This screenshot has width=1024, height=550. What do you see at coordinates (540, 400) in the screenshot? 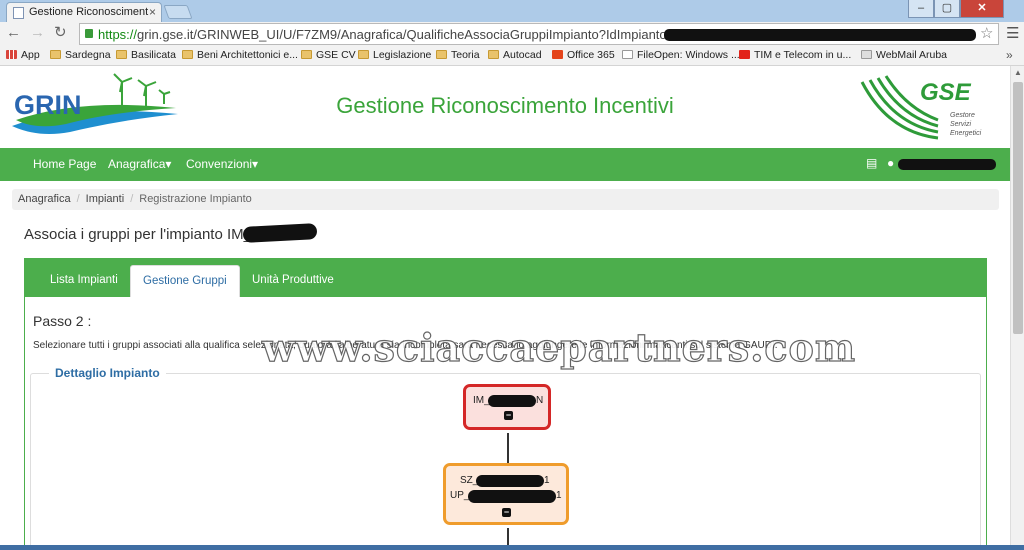
I see `node-label-suffix: N` at bounding box center [540, 400].